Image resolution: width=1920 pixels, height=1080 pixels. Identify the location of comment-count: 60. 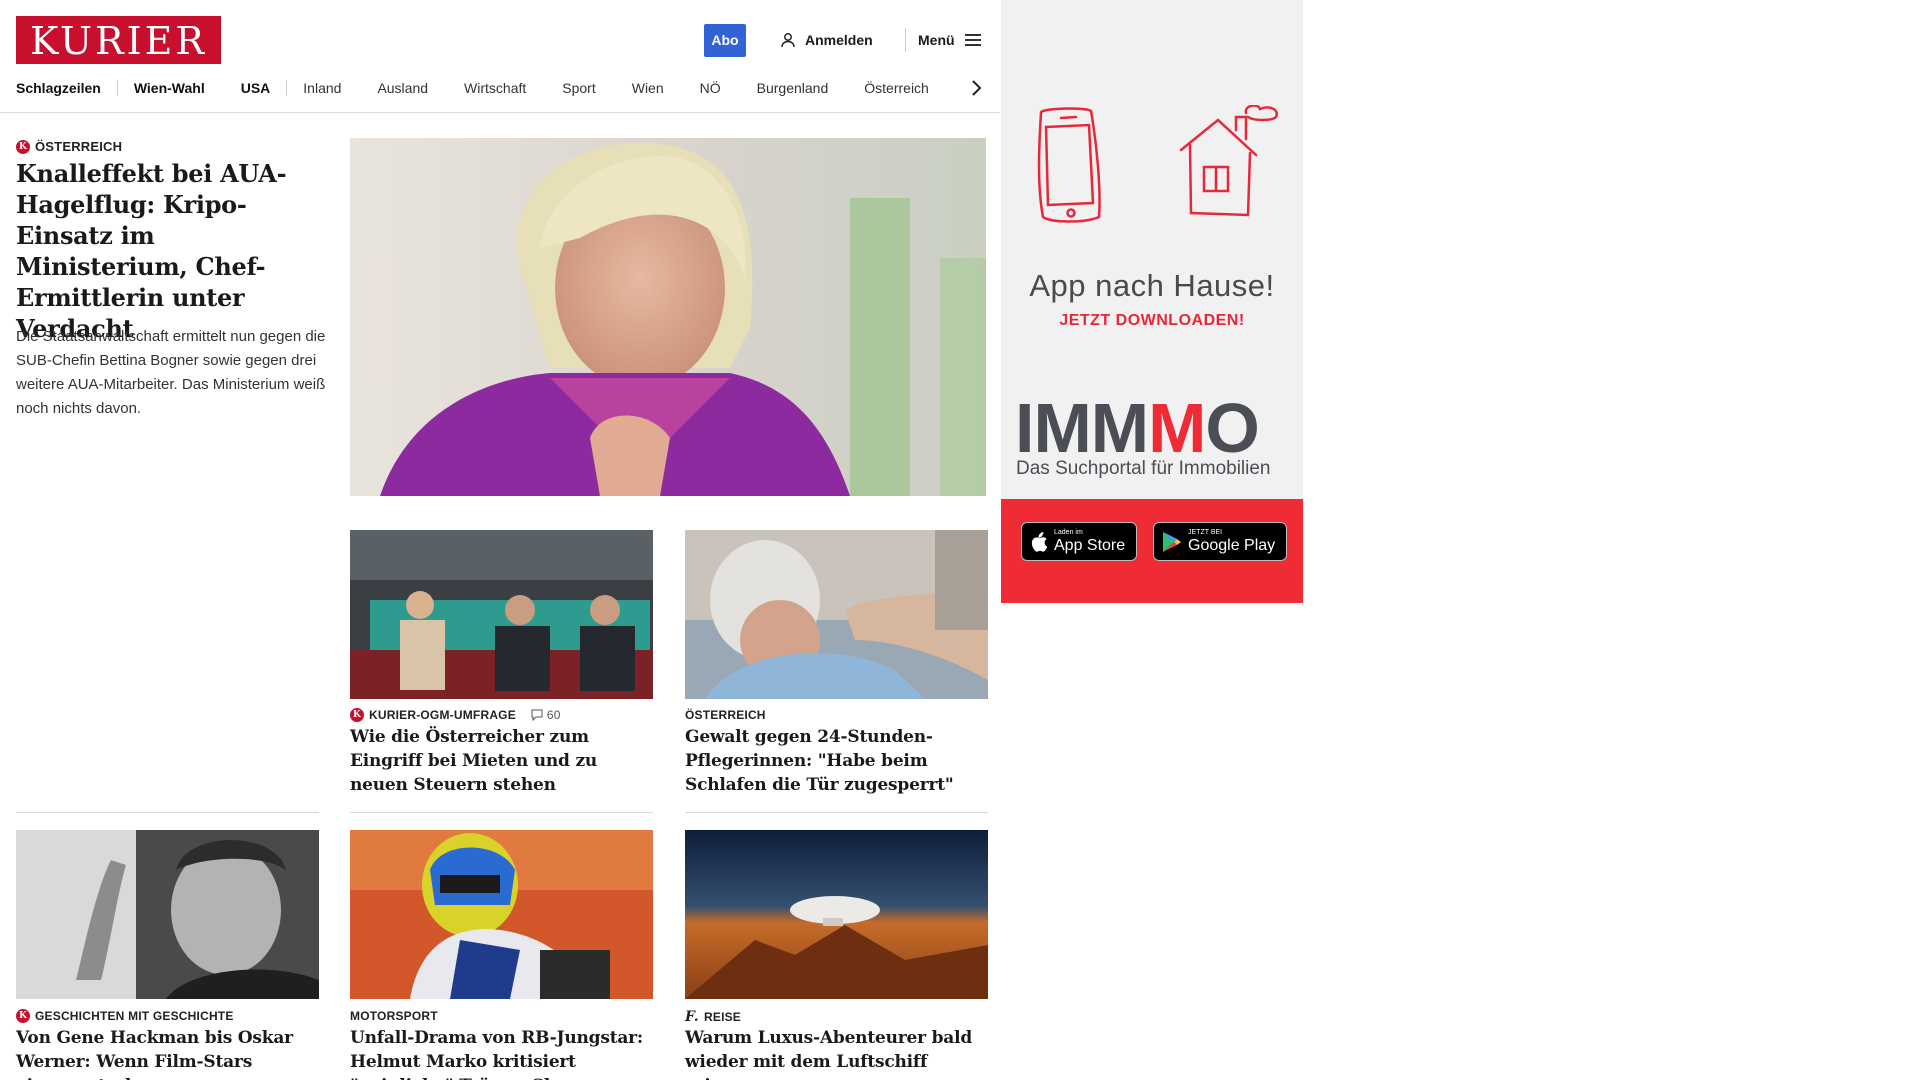
(546, 715).